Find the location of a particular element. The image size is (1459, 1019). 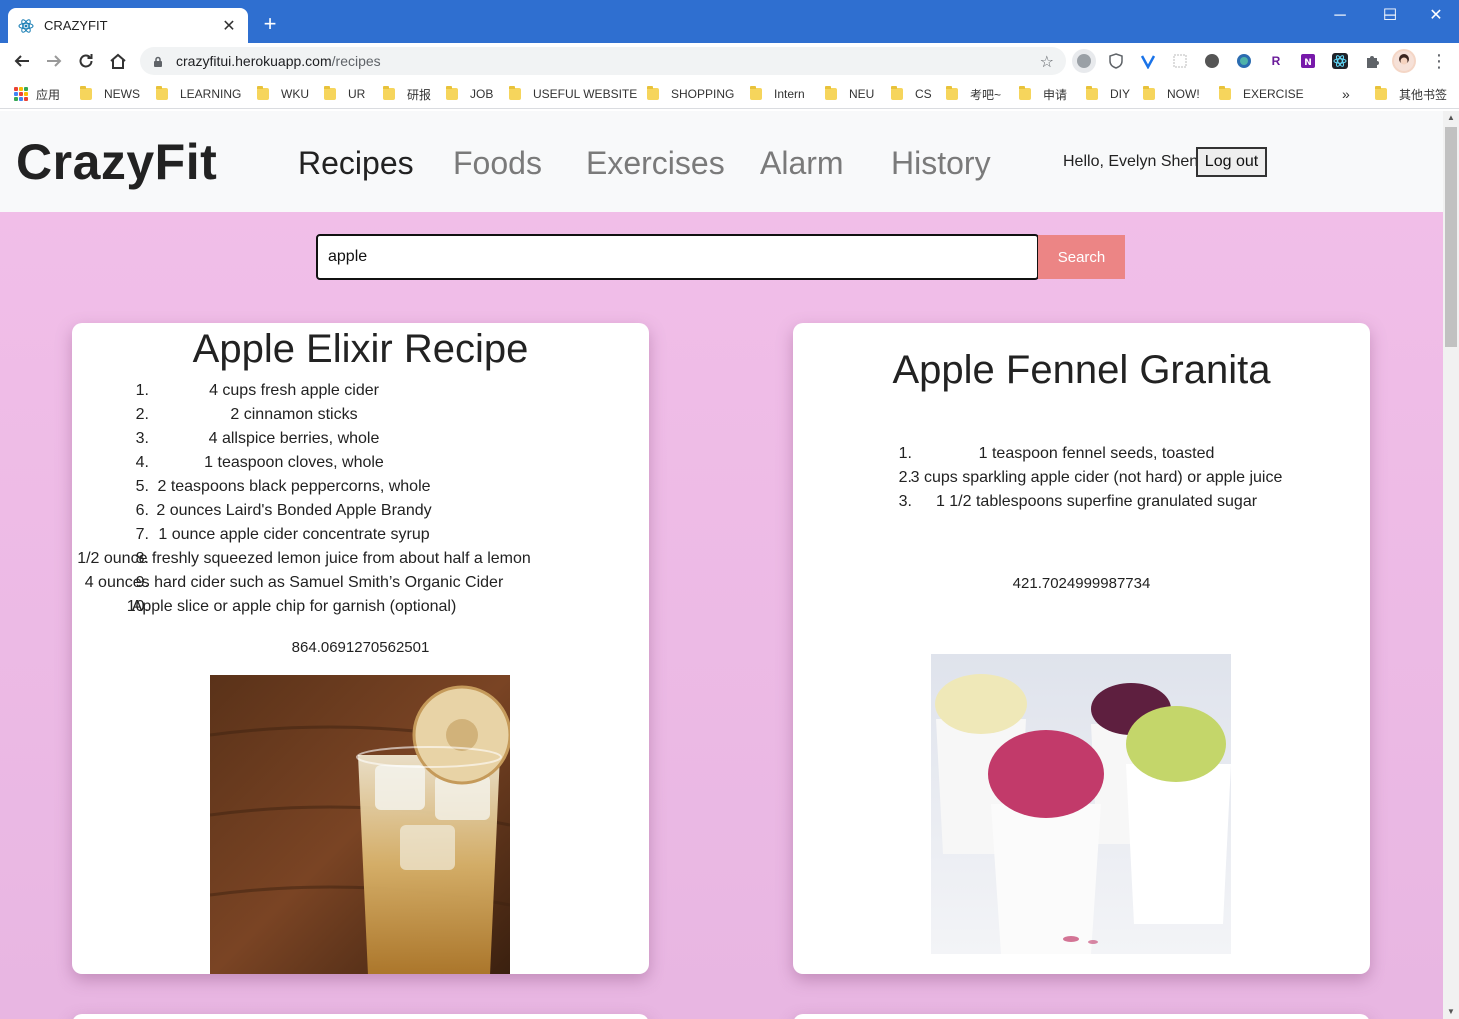

ingredient-item: 5. 2 teaspoons black peppercorns, whole is located at coordinates (360, 487).